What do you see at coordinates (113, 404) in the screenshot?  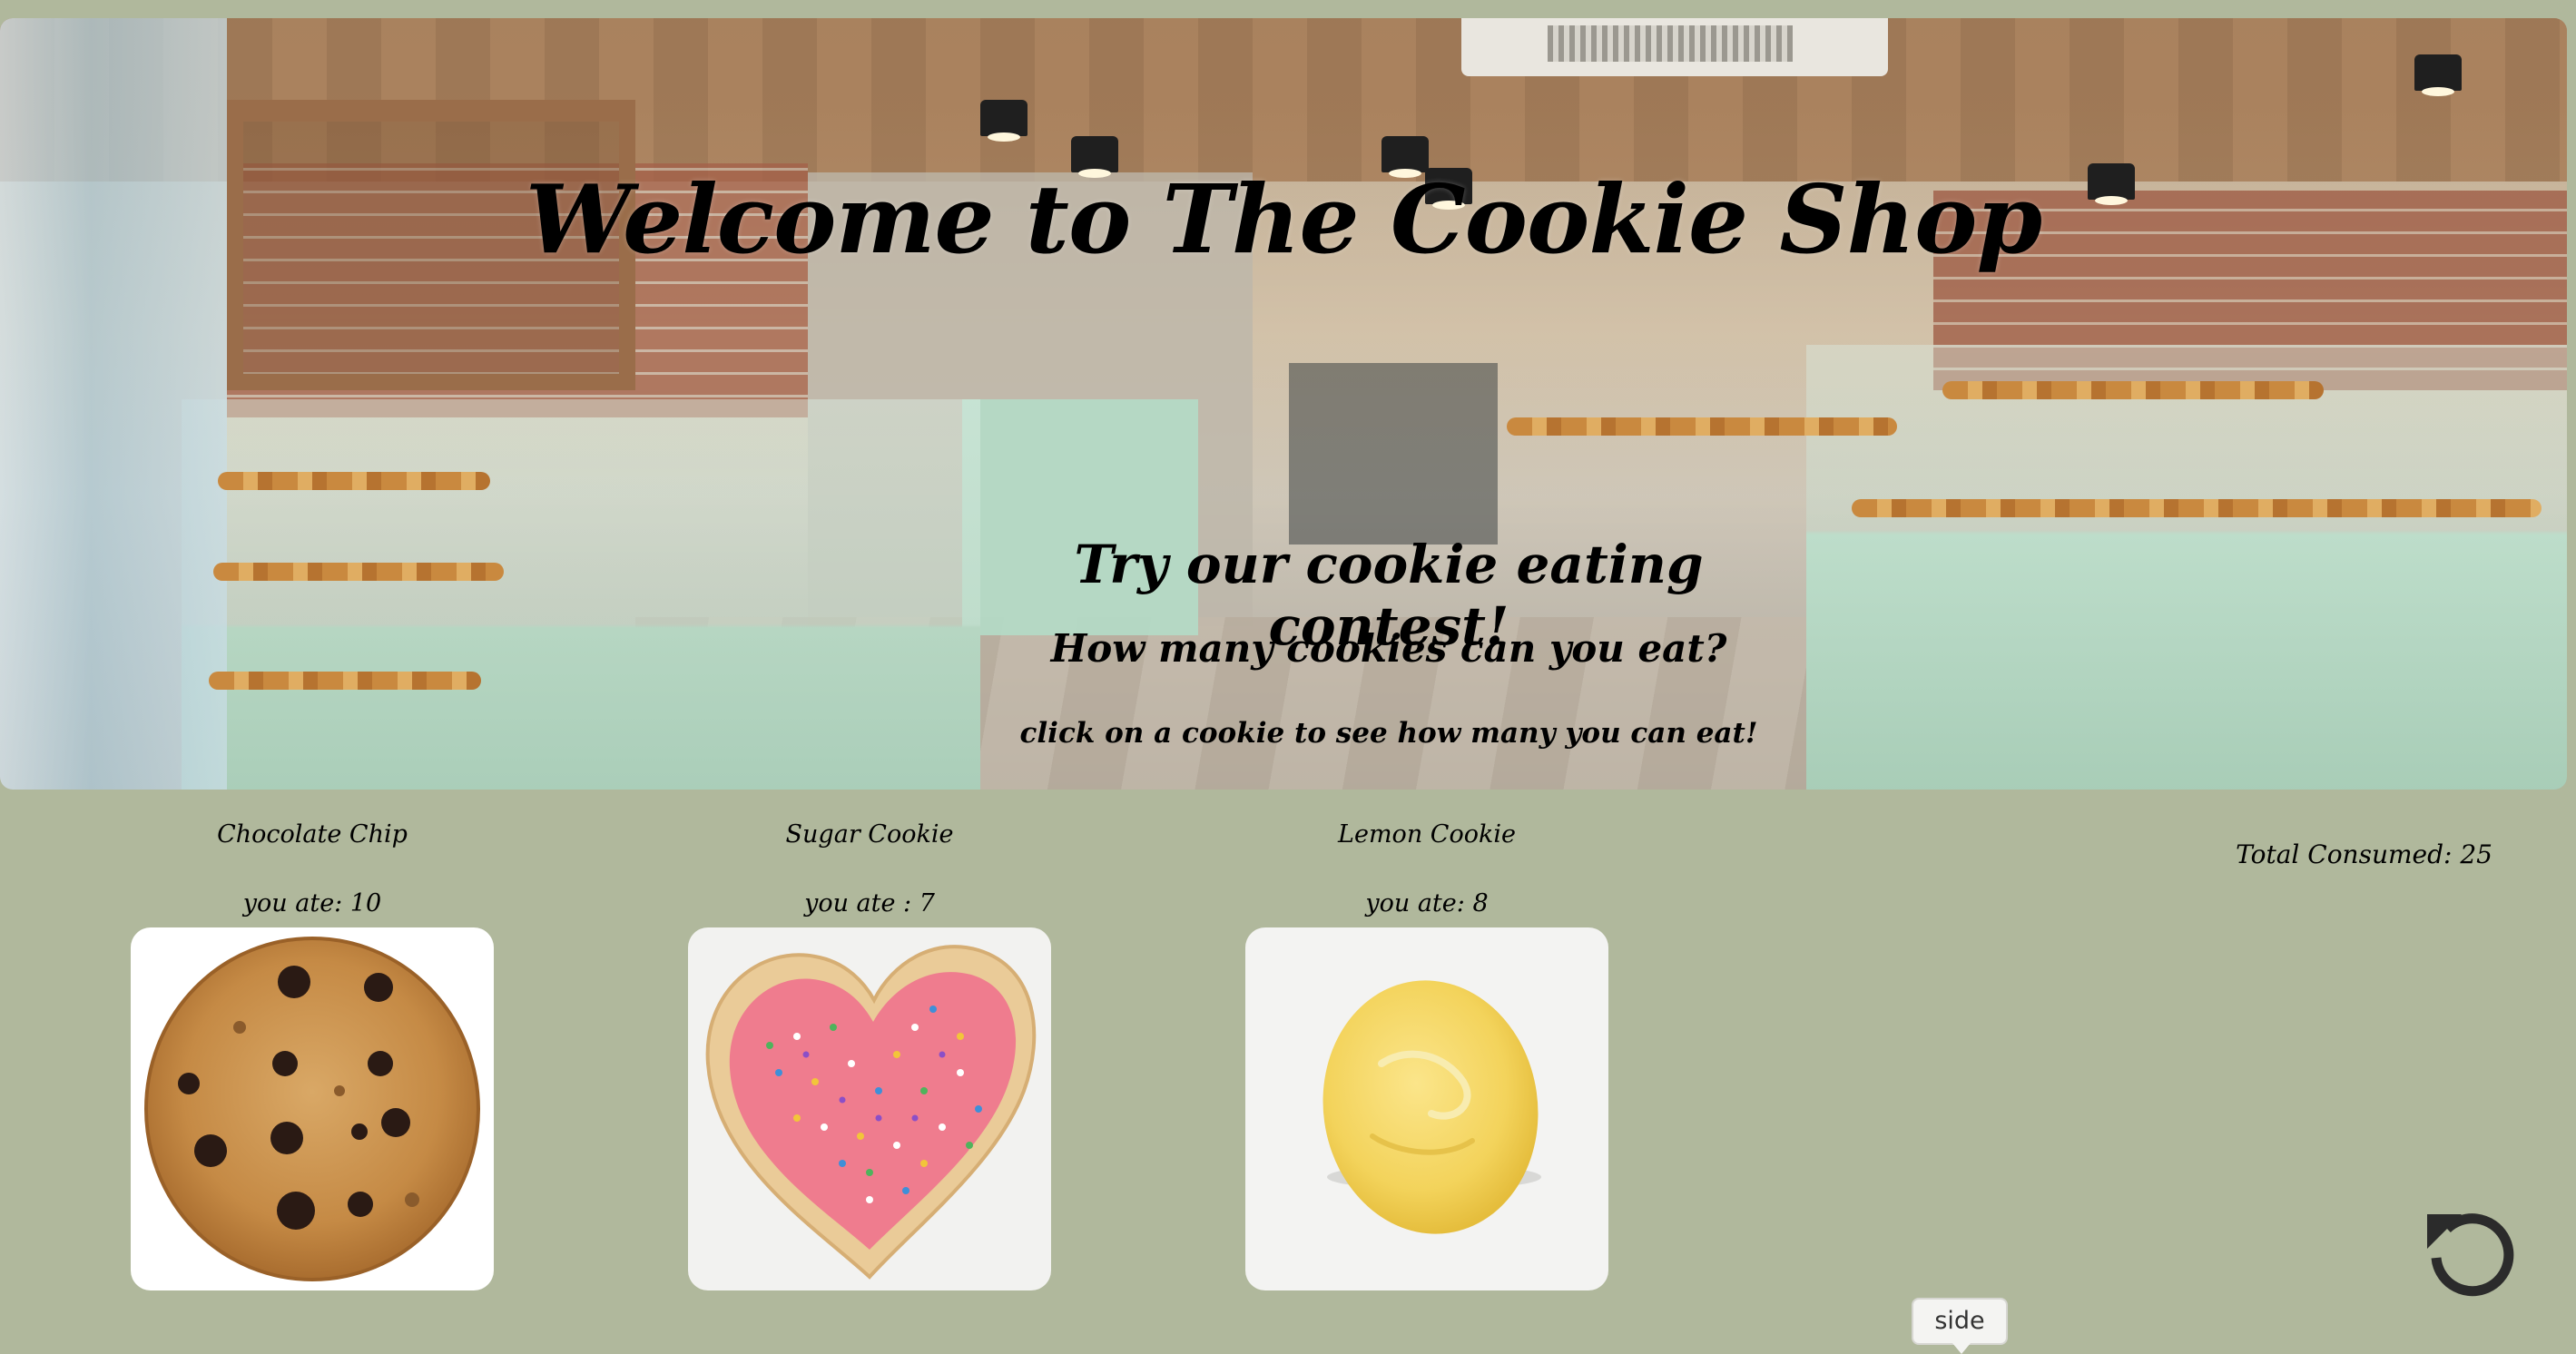 I see `glass-door` at bounding box center [113, 404].